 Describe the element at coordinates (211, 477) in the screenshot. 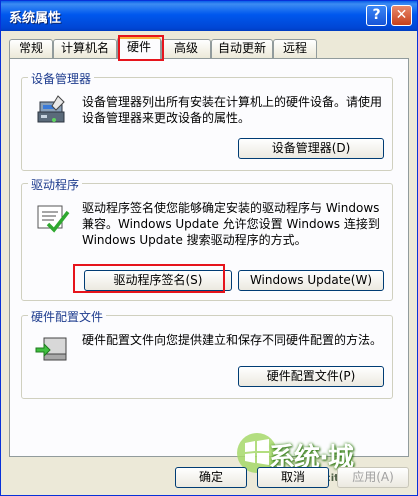

I see `ok-button: 确定` at that location.